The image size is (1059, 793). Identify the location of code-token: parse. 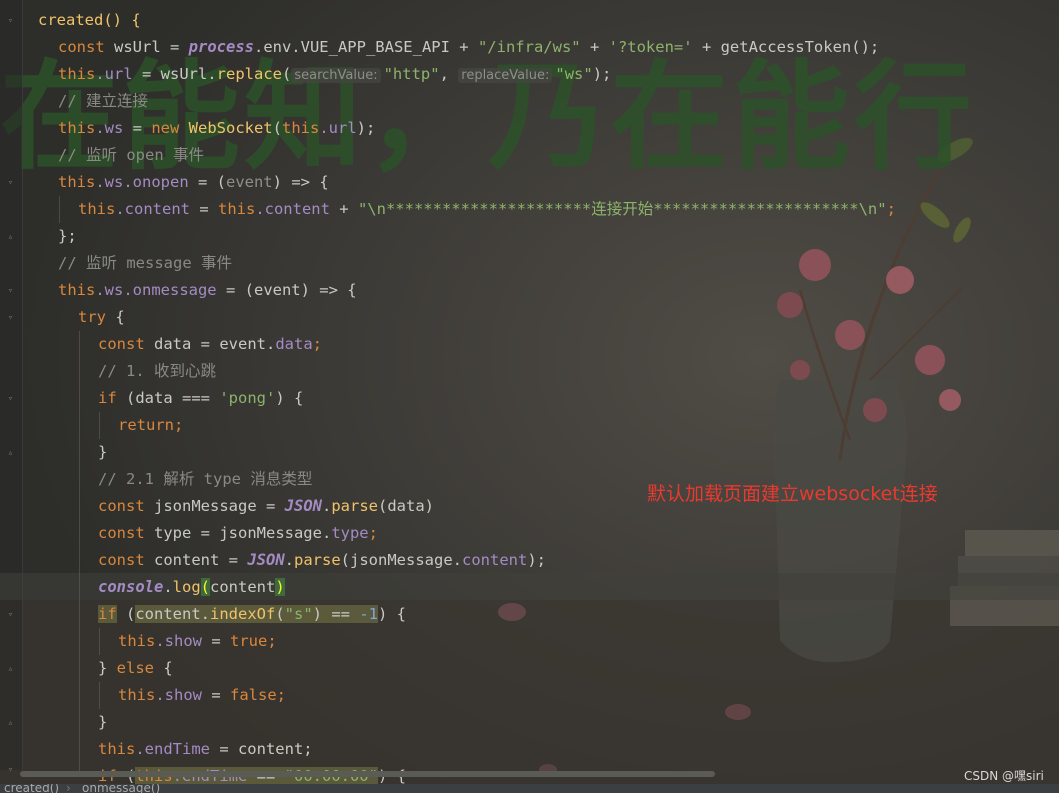
(317, 560).